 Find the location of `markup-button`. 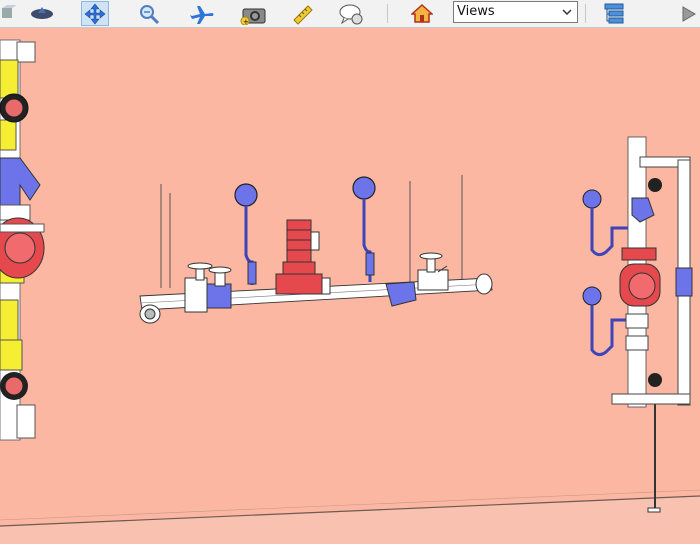

markup-button is located at coordinates (351, 13).